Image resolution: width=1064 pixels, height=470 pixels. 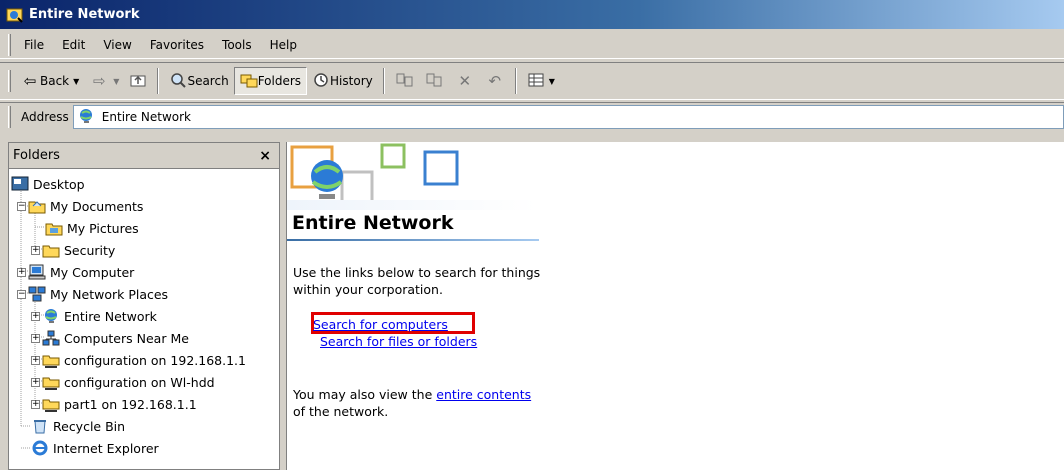 I want to click on close-icon: ×, so click(x=265, y=156).